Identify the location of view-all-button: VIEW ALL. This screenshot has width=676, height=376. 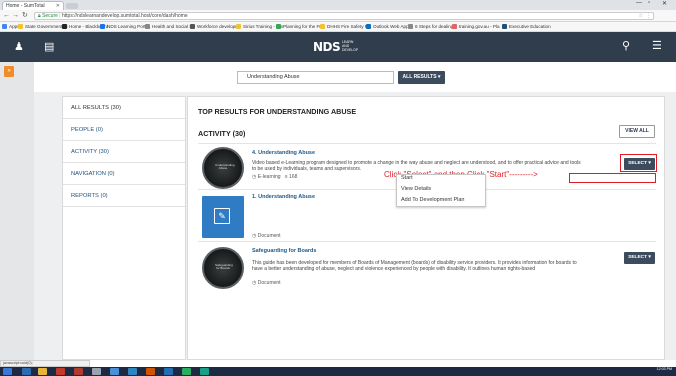
(637, 131).